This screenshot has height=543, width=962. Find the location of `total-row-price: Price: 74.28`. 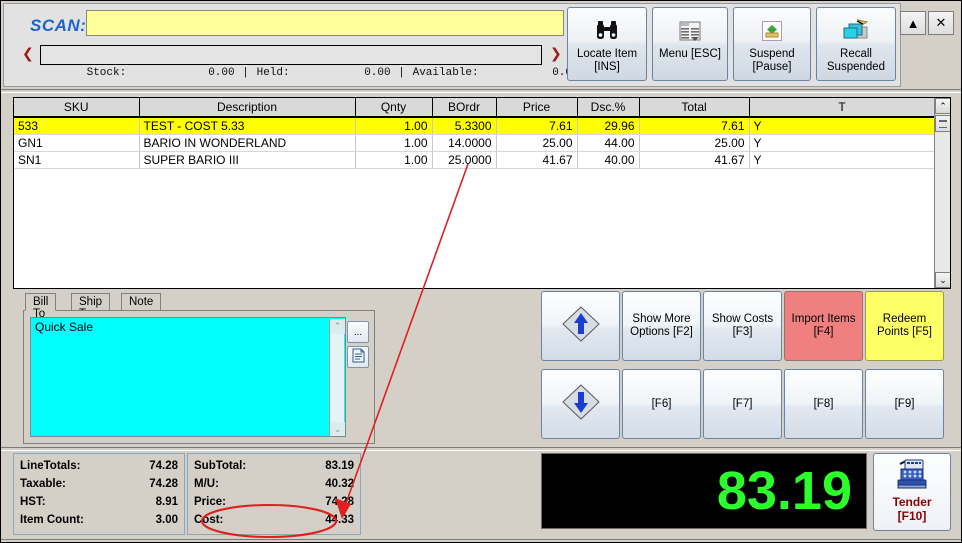

total-row-price: Price: 74.28 is located at coordinates (274, 503).